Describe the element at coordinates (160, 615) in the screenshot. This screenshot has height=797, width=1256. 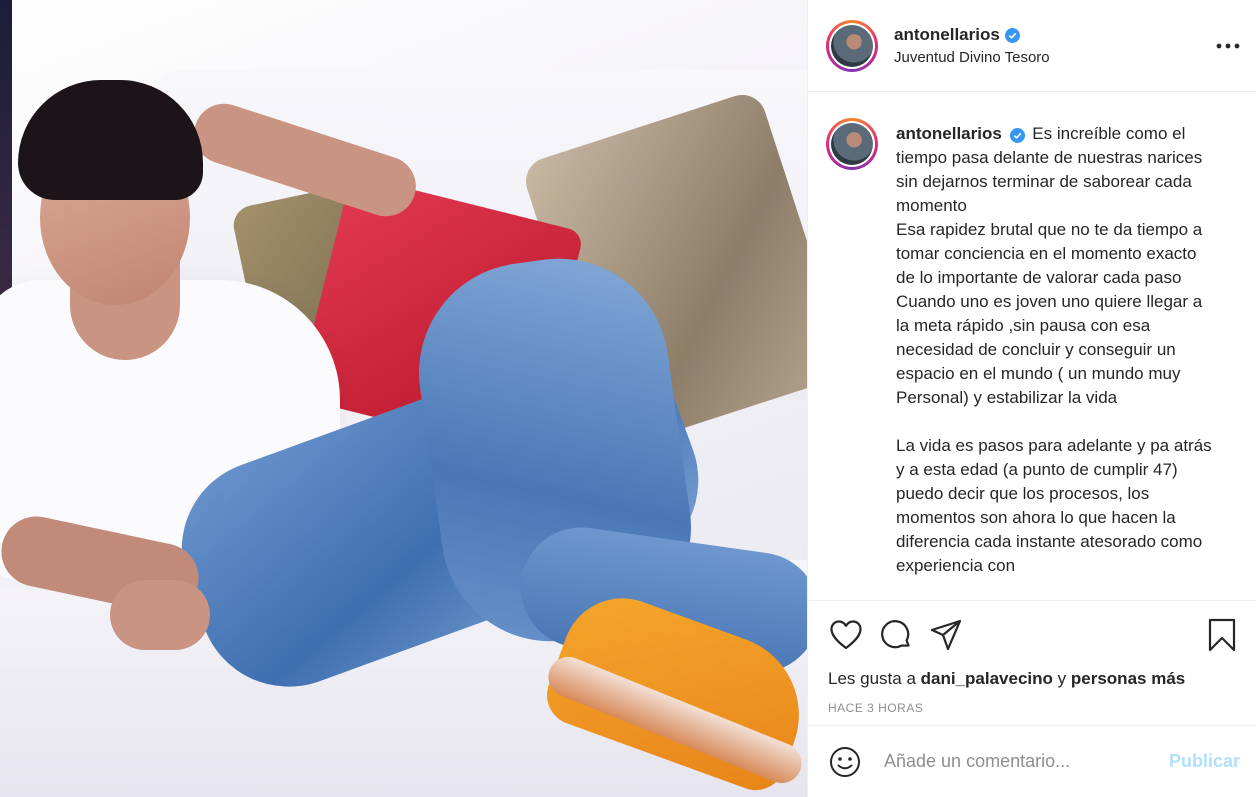
I see `photo-hand` at that location.